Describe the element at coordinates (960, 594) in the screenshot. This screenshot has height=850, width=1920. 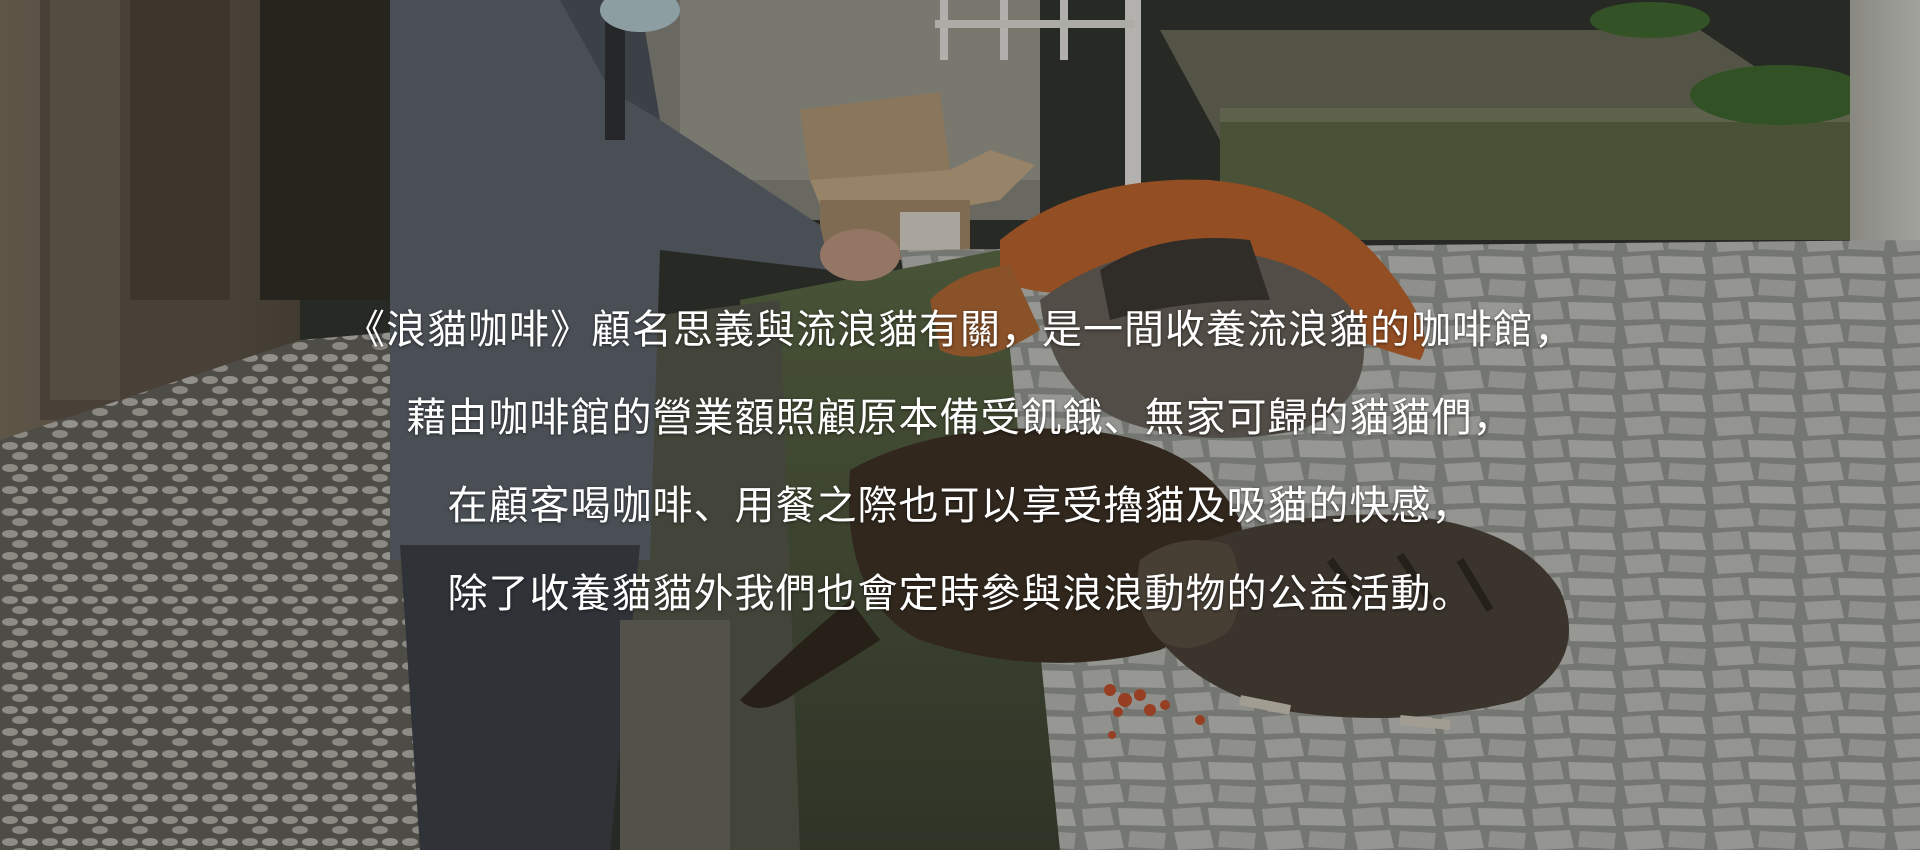
I see `intro-line-4: 除了收養貓貓外我們也會定時參與浪浪動物的公益活動。` at that location.